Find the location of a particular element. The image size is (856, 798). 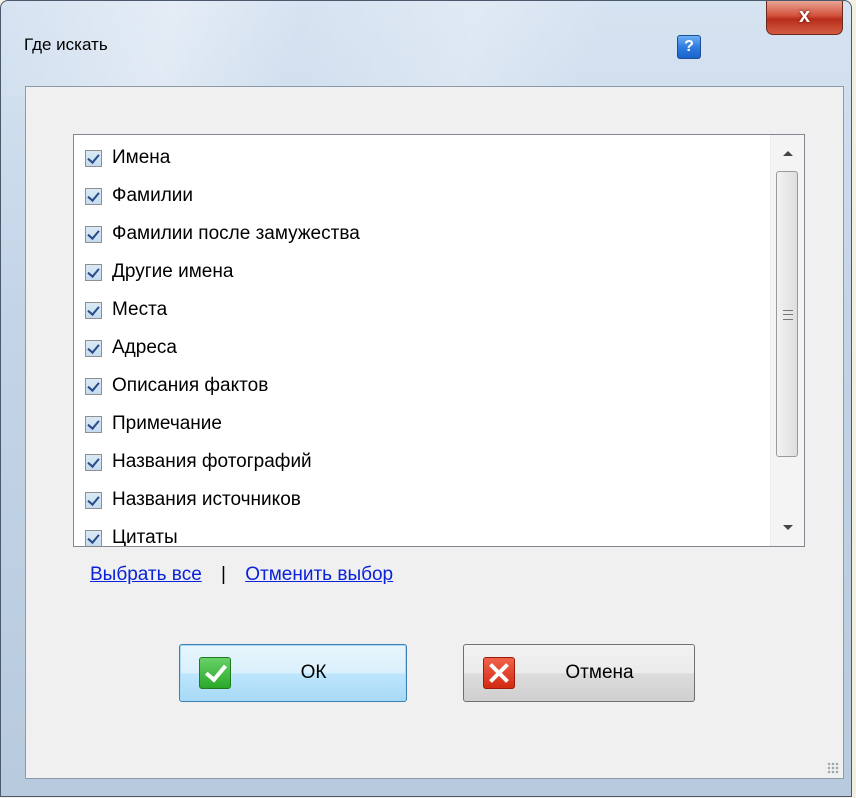

item-label: Цитаты is located at coordinates (145, 537).